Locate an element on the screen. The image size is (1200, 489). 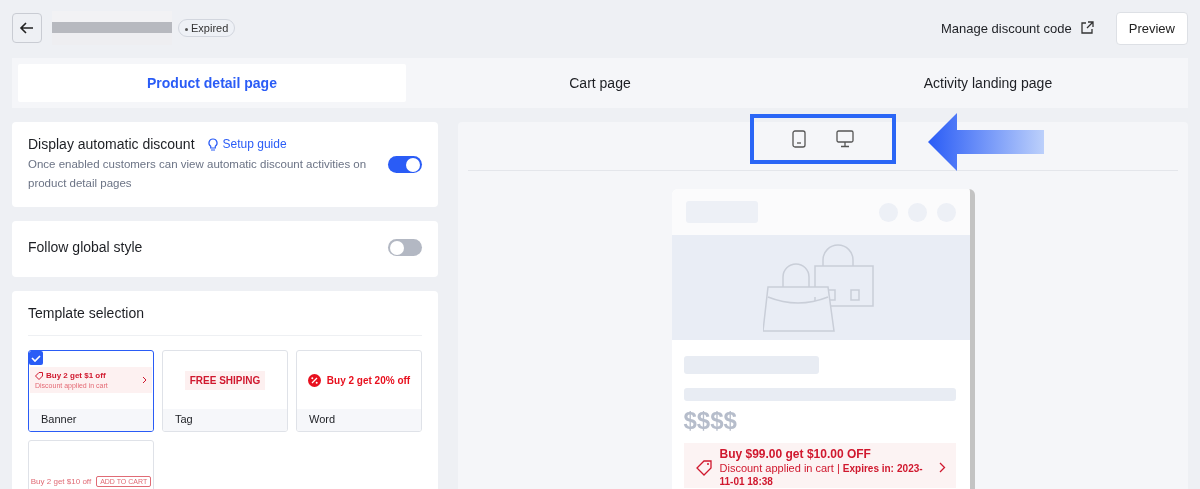
arrow-left-icon is located at coordinates (27, 28).